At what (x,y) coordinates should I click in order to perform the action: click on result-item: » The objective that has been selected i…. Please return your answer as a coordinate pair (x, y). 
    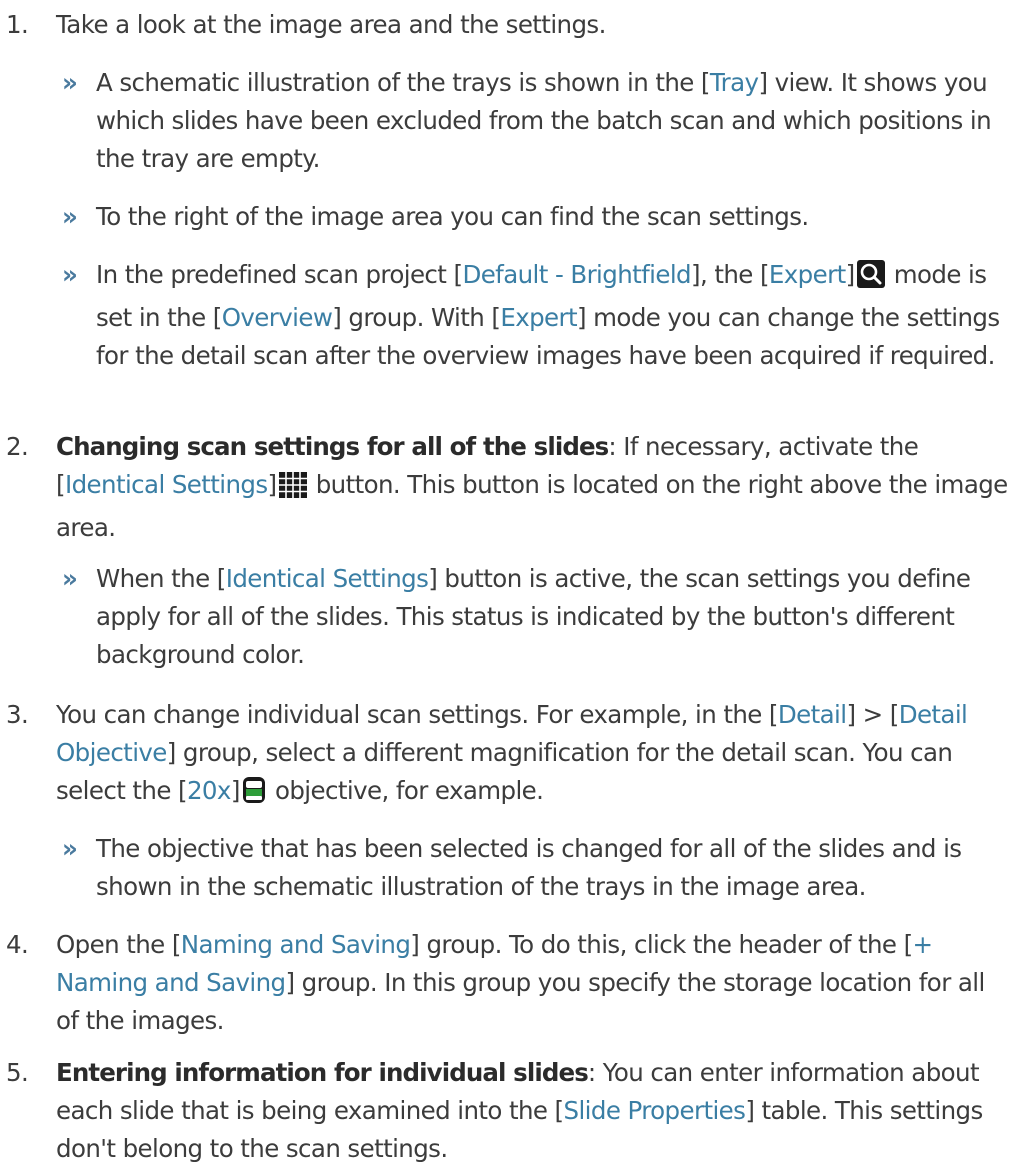
    Looking at the image, I should click on (531, 868).